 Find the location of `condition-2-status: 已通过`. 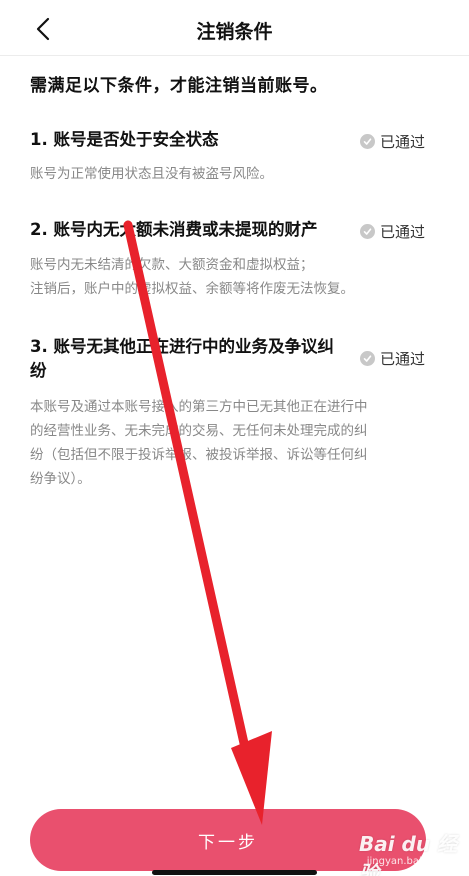

condition-2-status: 已通过 is located at coordinates (392, 231).